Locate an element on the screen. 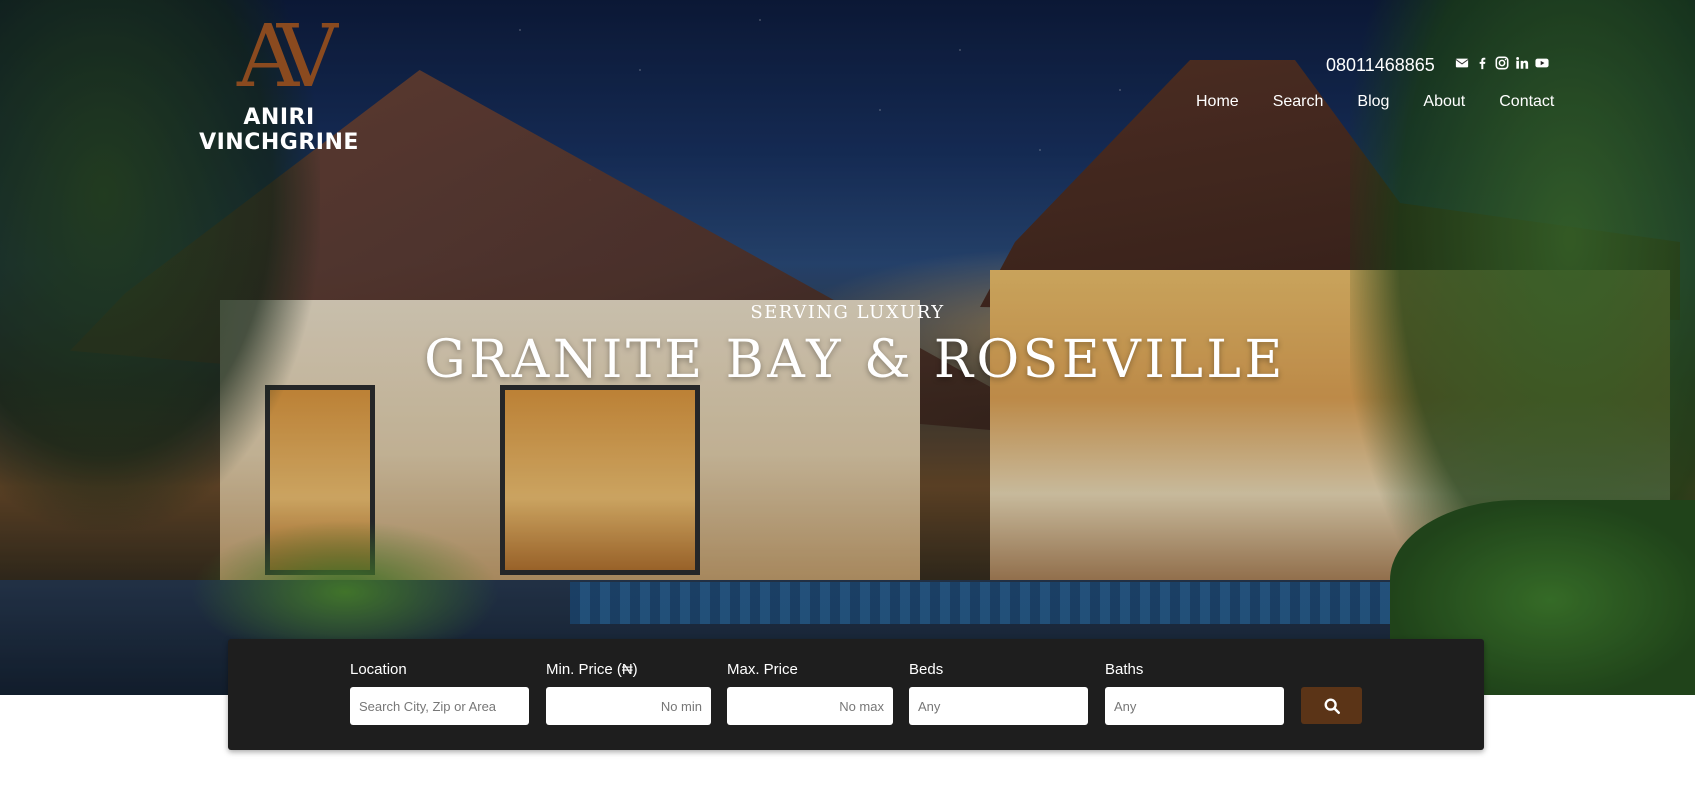  max-price-label: Max. Price is located at coordinates (762, 669).